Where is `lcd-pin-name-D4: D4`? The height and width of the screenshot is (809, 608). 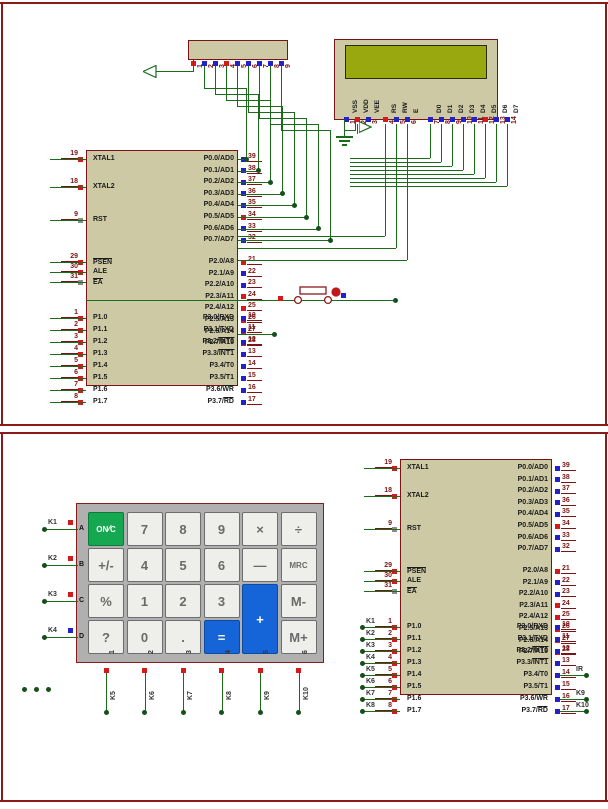 lcd-pin-name-D4: D4 is located at coordinates (483, 108).